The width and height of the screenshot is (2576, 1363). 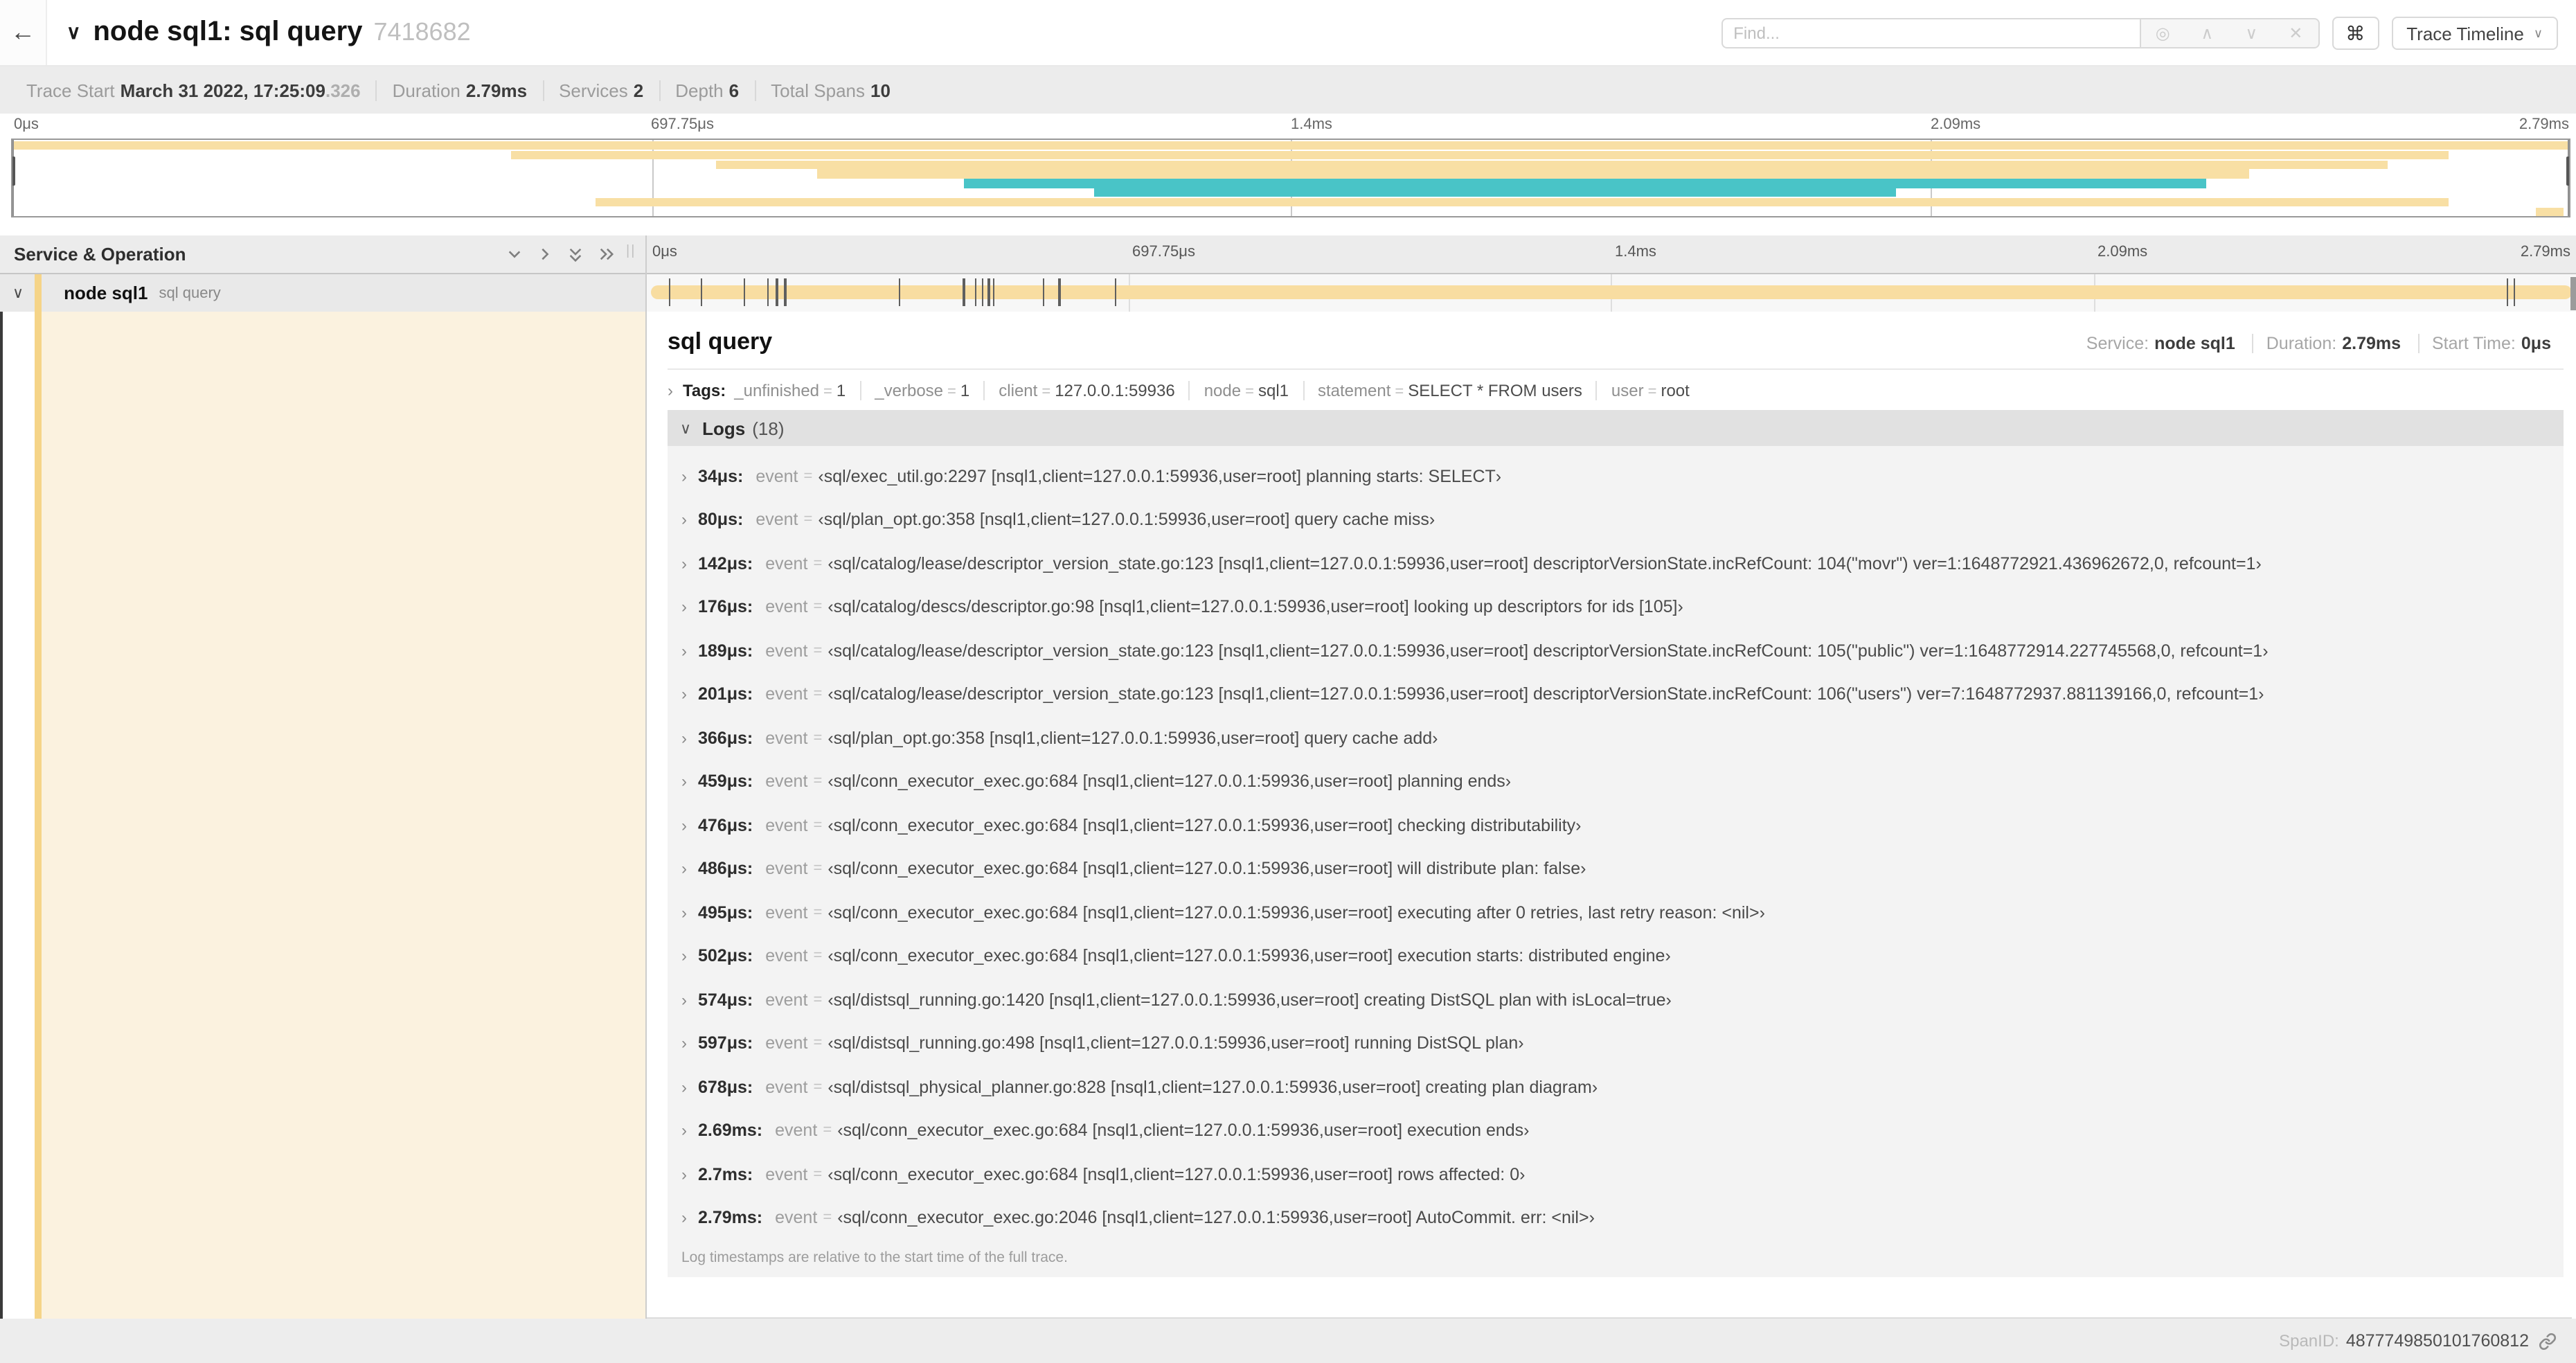 I want to click on span-duration-bar, so click(x=1612, y=292).